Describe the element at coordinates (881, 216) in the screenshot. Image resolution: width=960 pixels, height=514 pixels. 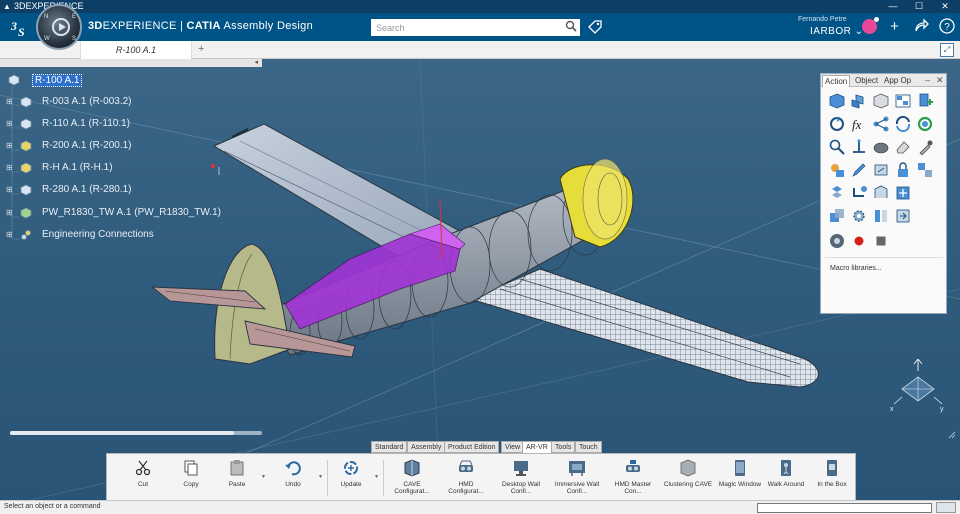
I see `split-icon` at that location.